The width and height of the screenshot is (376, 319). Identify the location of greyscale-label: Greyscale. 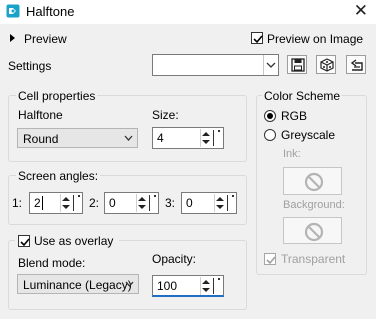
(308, 135).